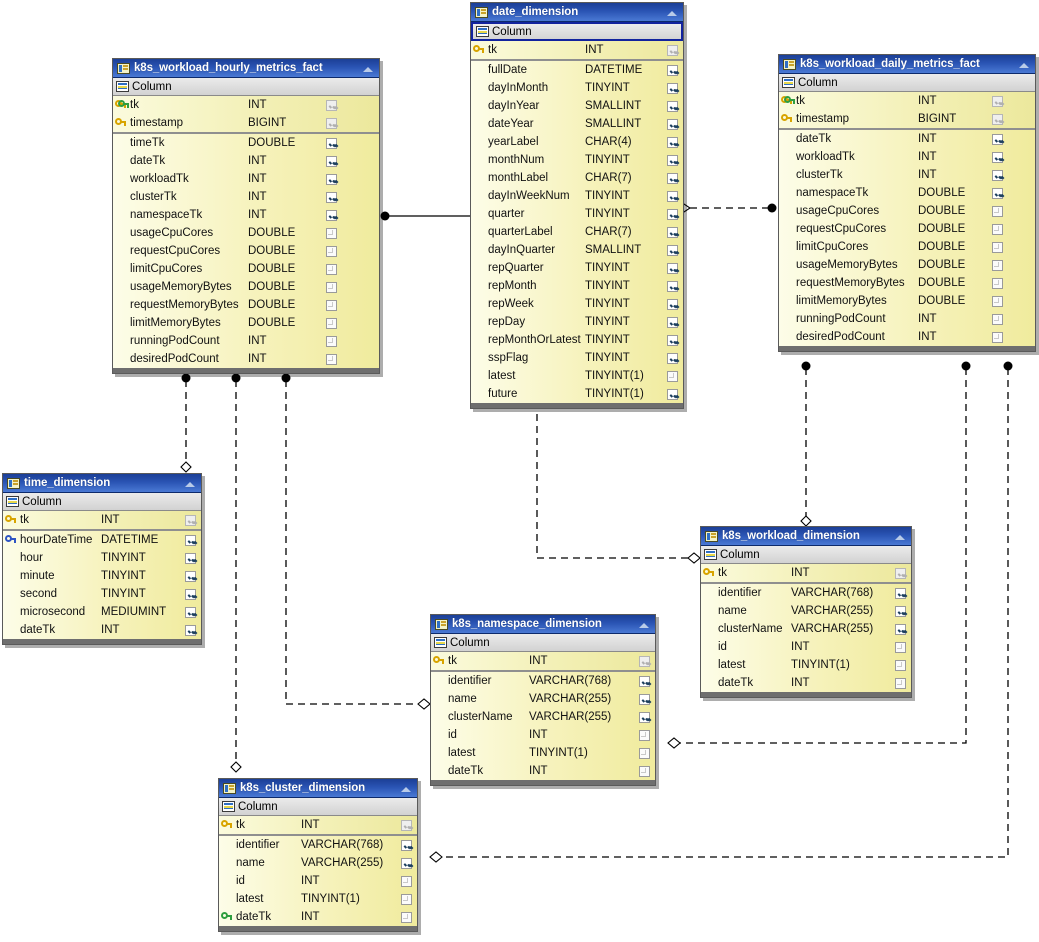  I want to click on table-title-bar: k8s_namespace_dimension, so click(543, 624).